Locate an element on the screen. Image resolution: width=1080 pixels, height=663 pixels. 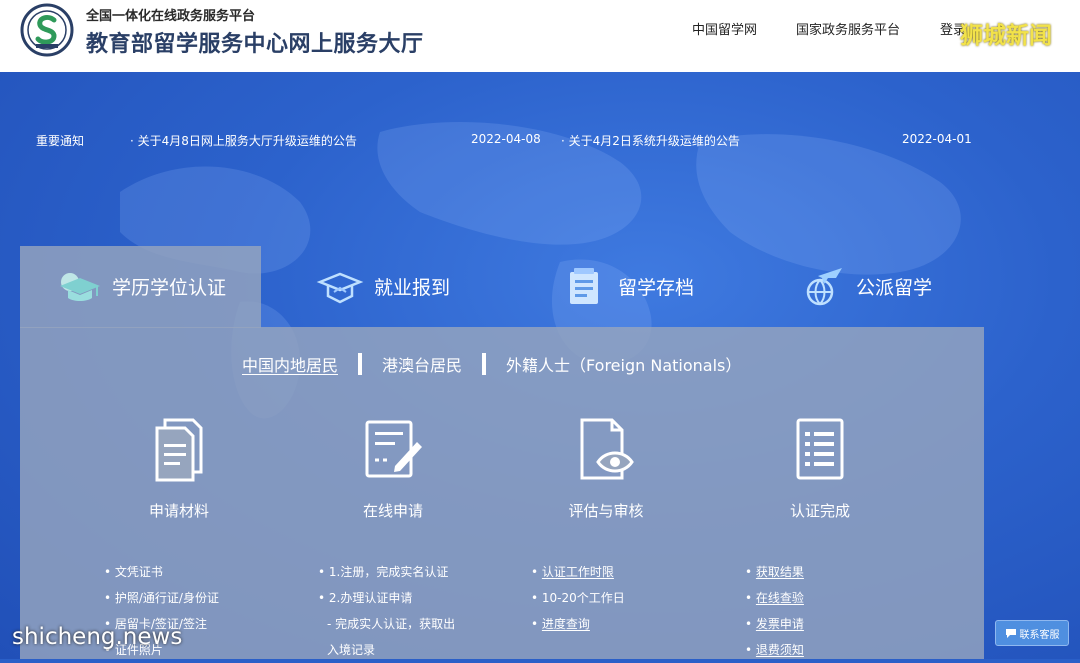
step-online-application: 在线申请 is located at coordinates (393, 467).